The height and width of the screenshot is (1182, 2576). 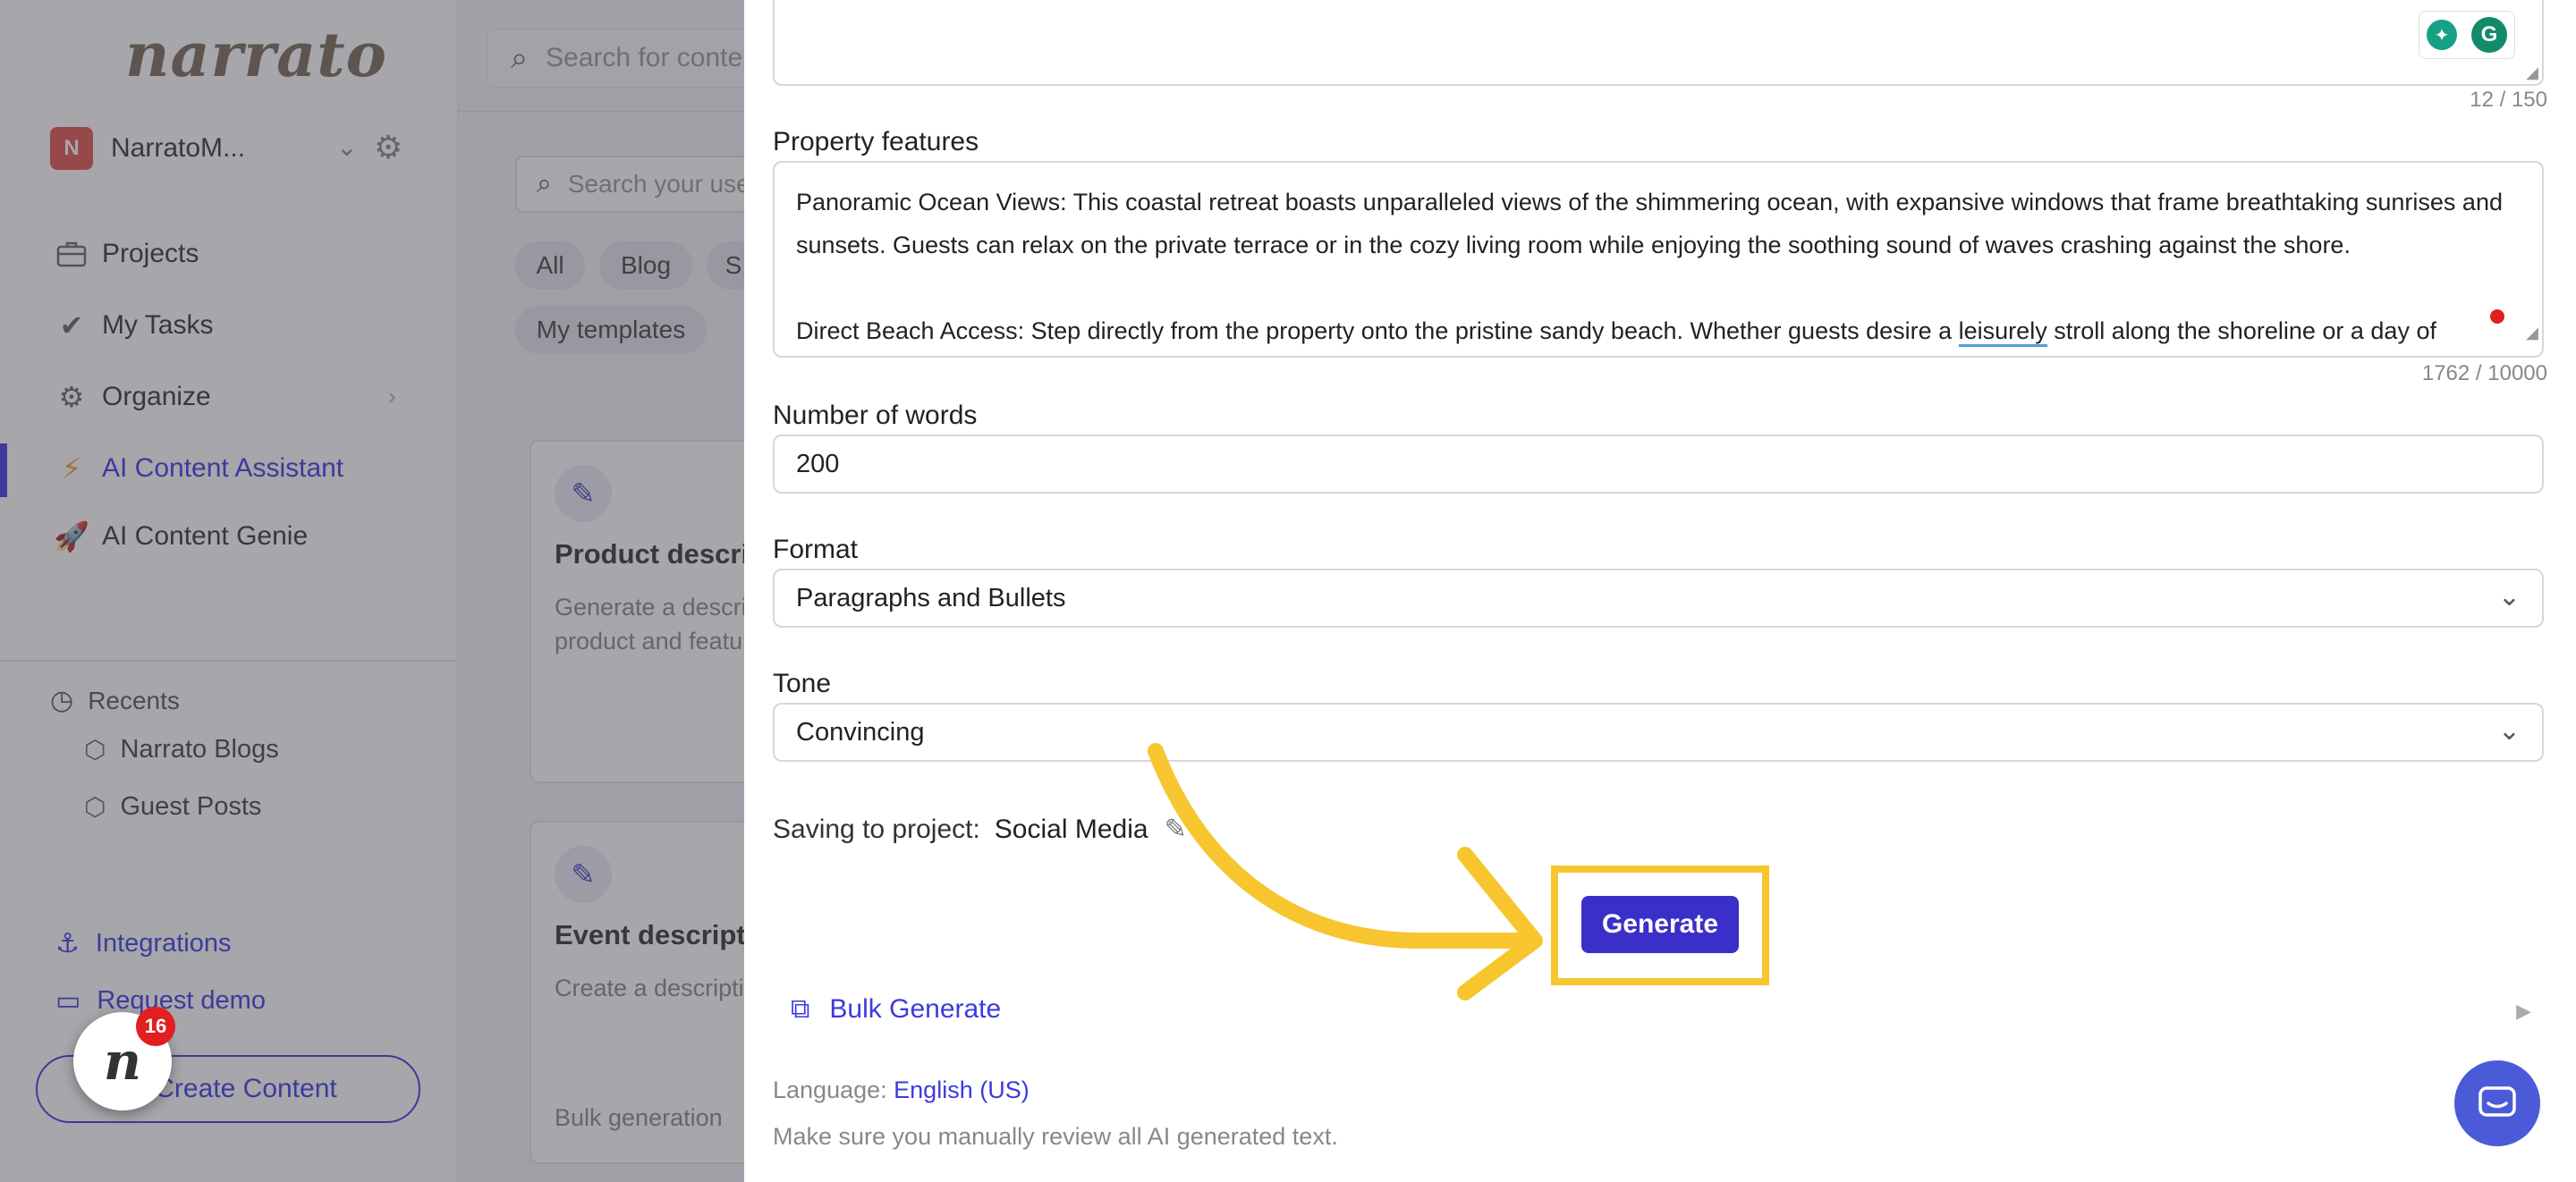 I want to click on language-info: Language: English (US), so click(x=901, y=1090).